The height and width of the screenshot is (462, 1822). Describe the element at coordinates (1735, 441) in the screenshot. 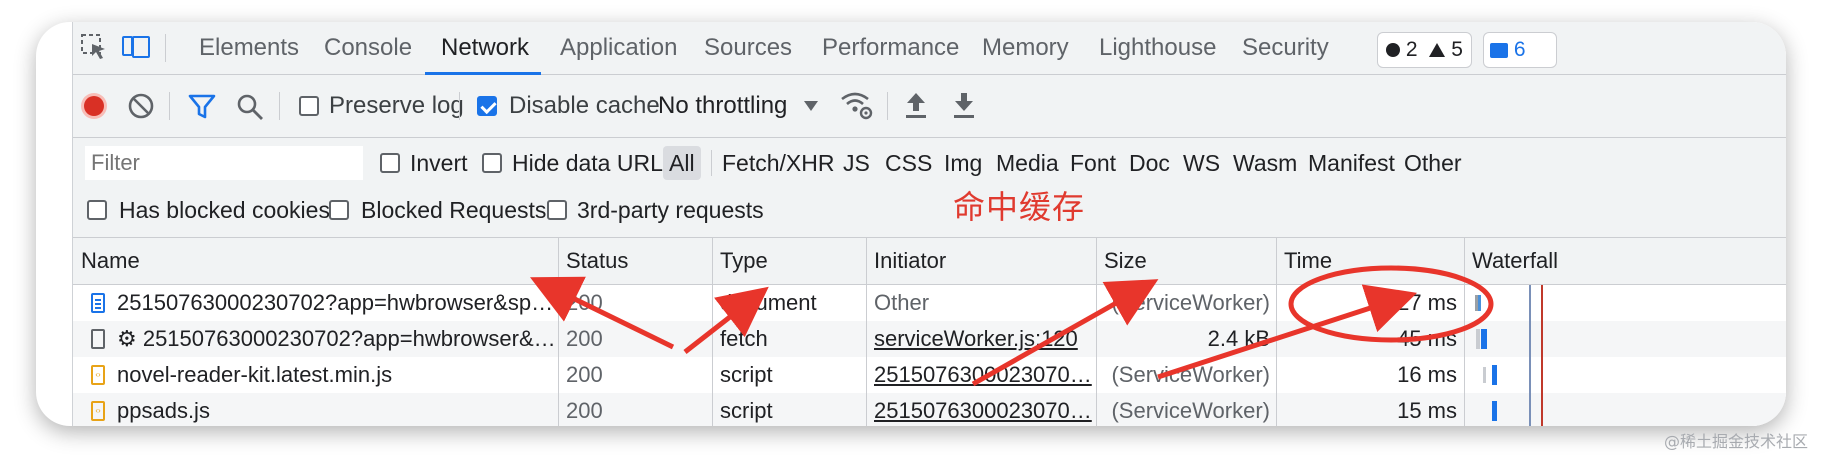

I see `watermark: @稀土掘金技术社区` at that location.